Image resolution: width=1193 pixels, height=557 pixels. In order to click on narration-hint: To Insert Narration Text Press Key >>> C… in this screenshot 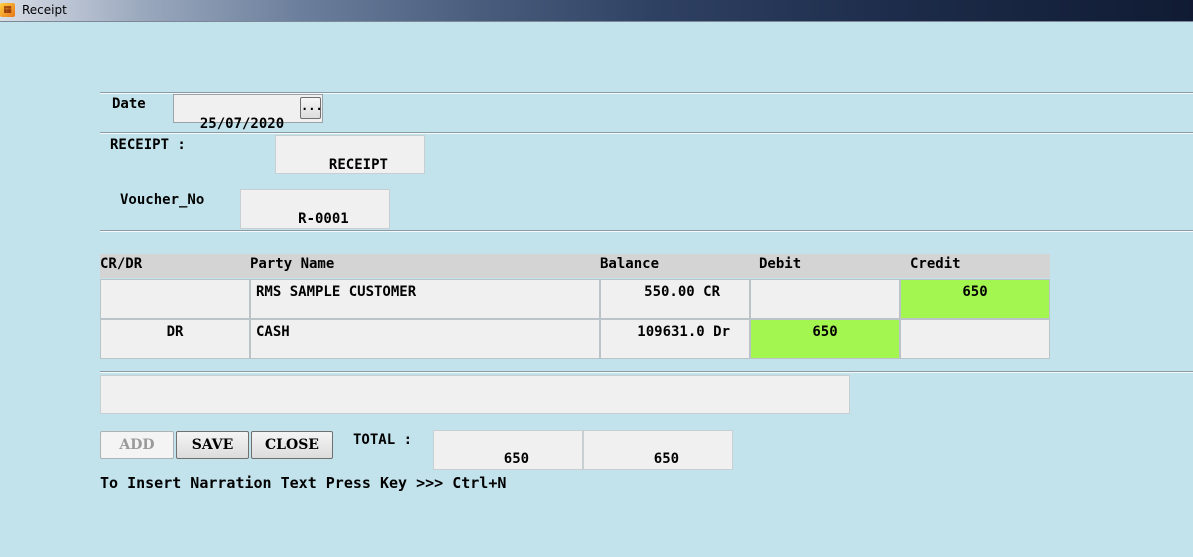, I will do `click(303, 483)`.